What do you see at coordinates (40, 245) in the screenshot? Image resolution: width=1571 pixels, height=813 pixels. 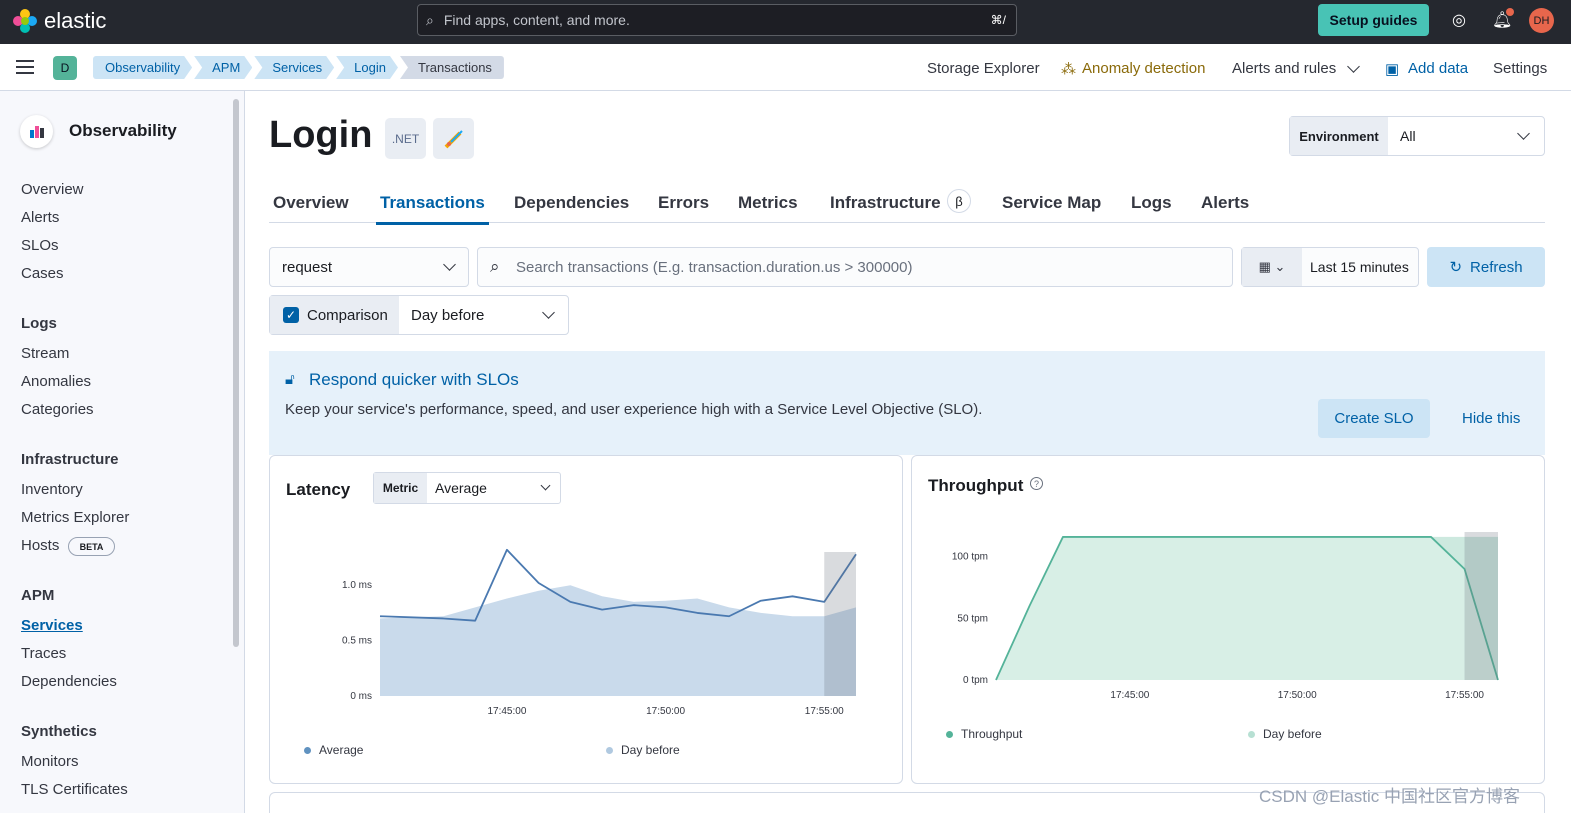 I see `sidebar-item-slos: SLOs` at bounding box center [40, 245].